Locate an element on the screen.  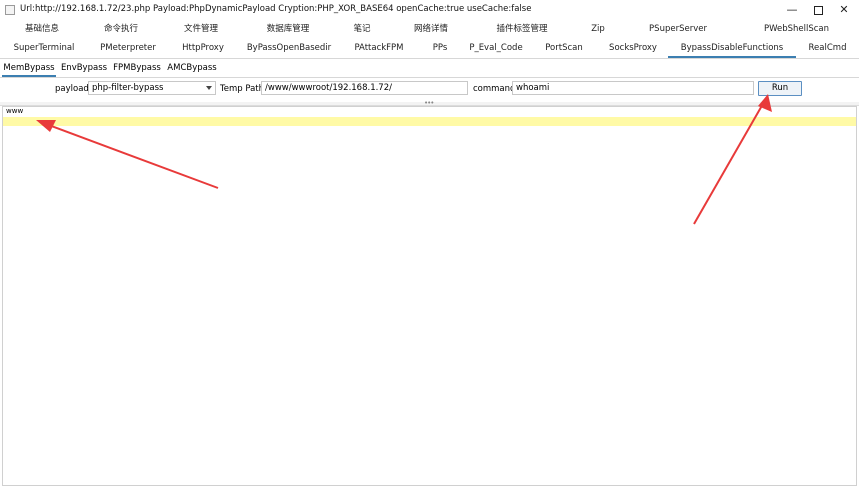
tab-socksproxy: SocksProxy is located at coordinates (633, 48).